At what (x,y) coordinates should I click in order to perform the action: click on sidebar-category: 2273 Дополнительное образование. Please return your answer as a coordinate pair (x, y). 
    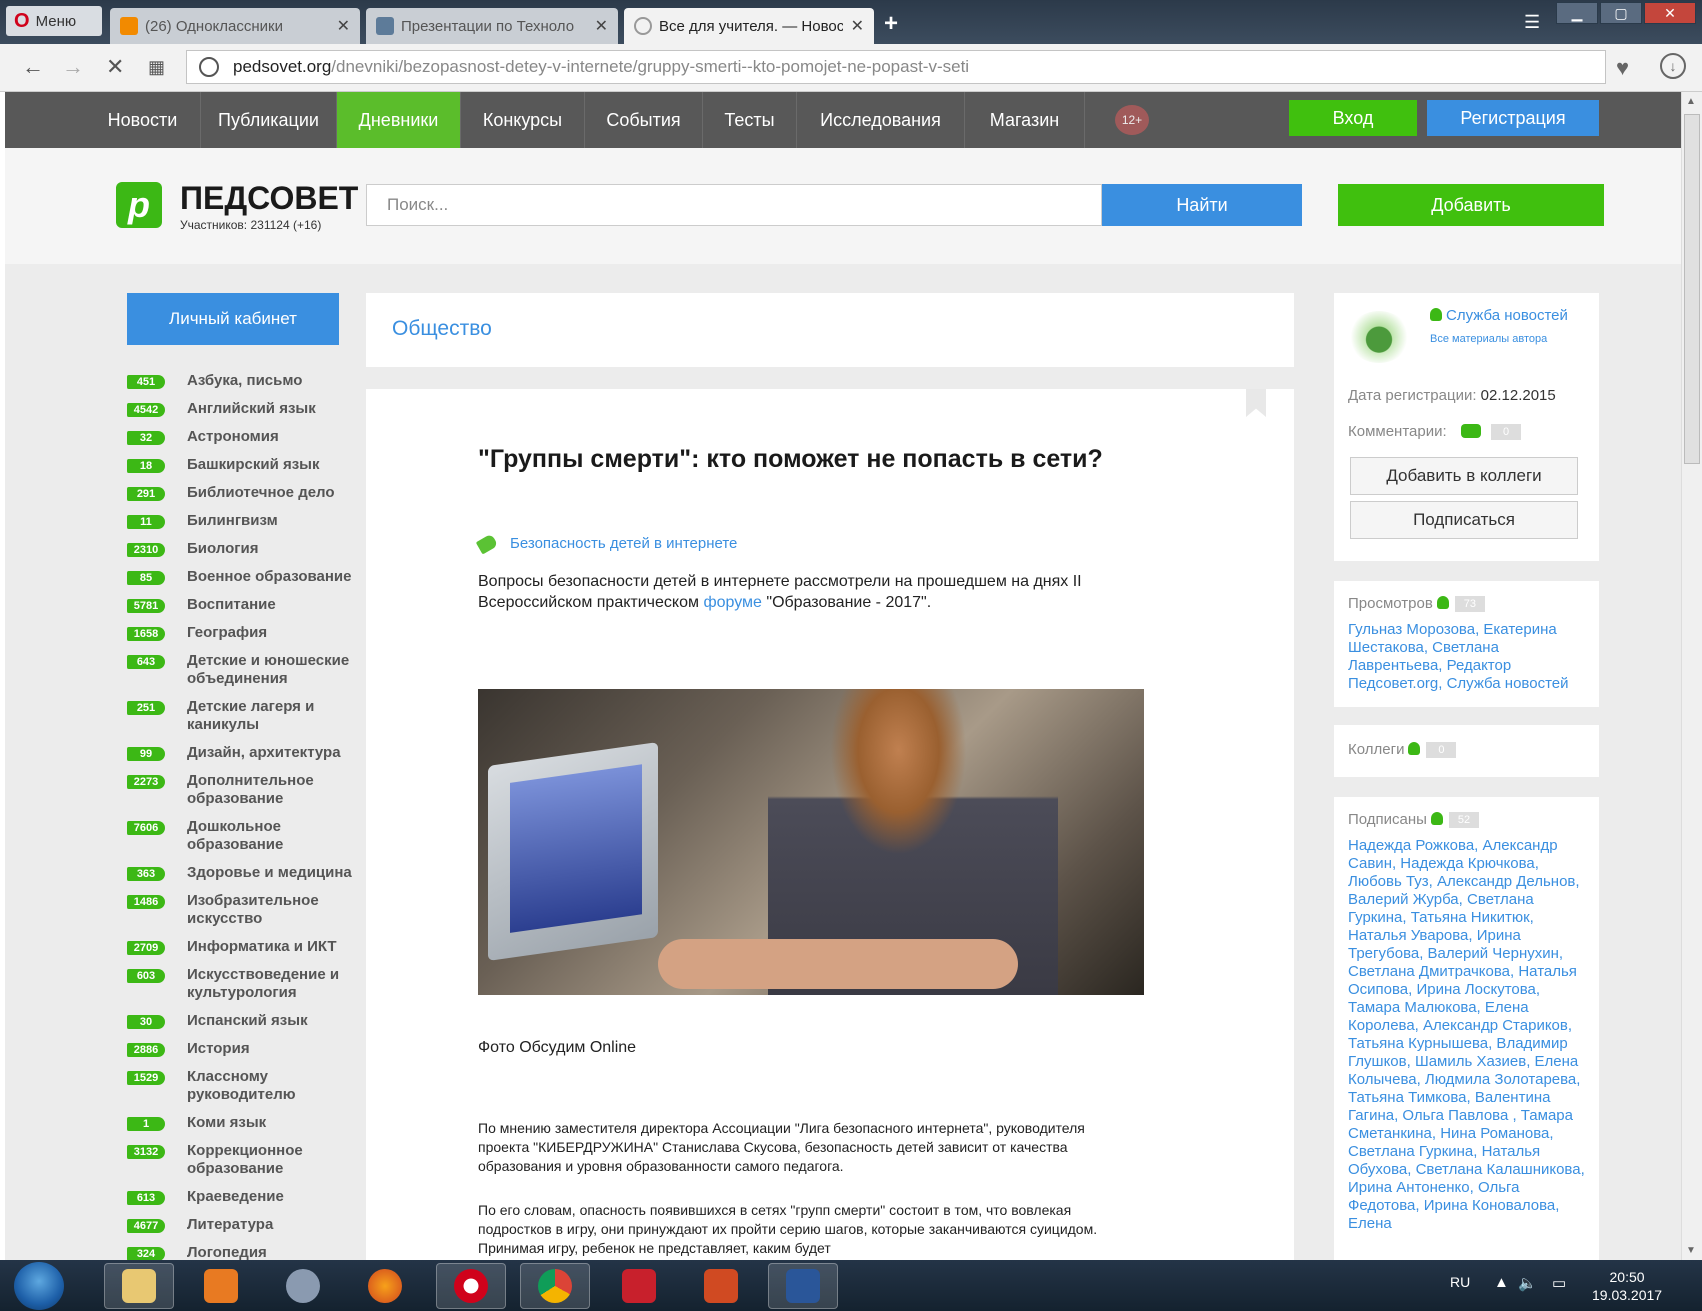
    Looking at the image, I should click on (247, 790).